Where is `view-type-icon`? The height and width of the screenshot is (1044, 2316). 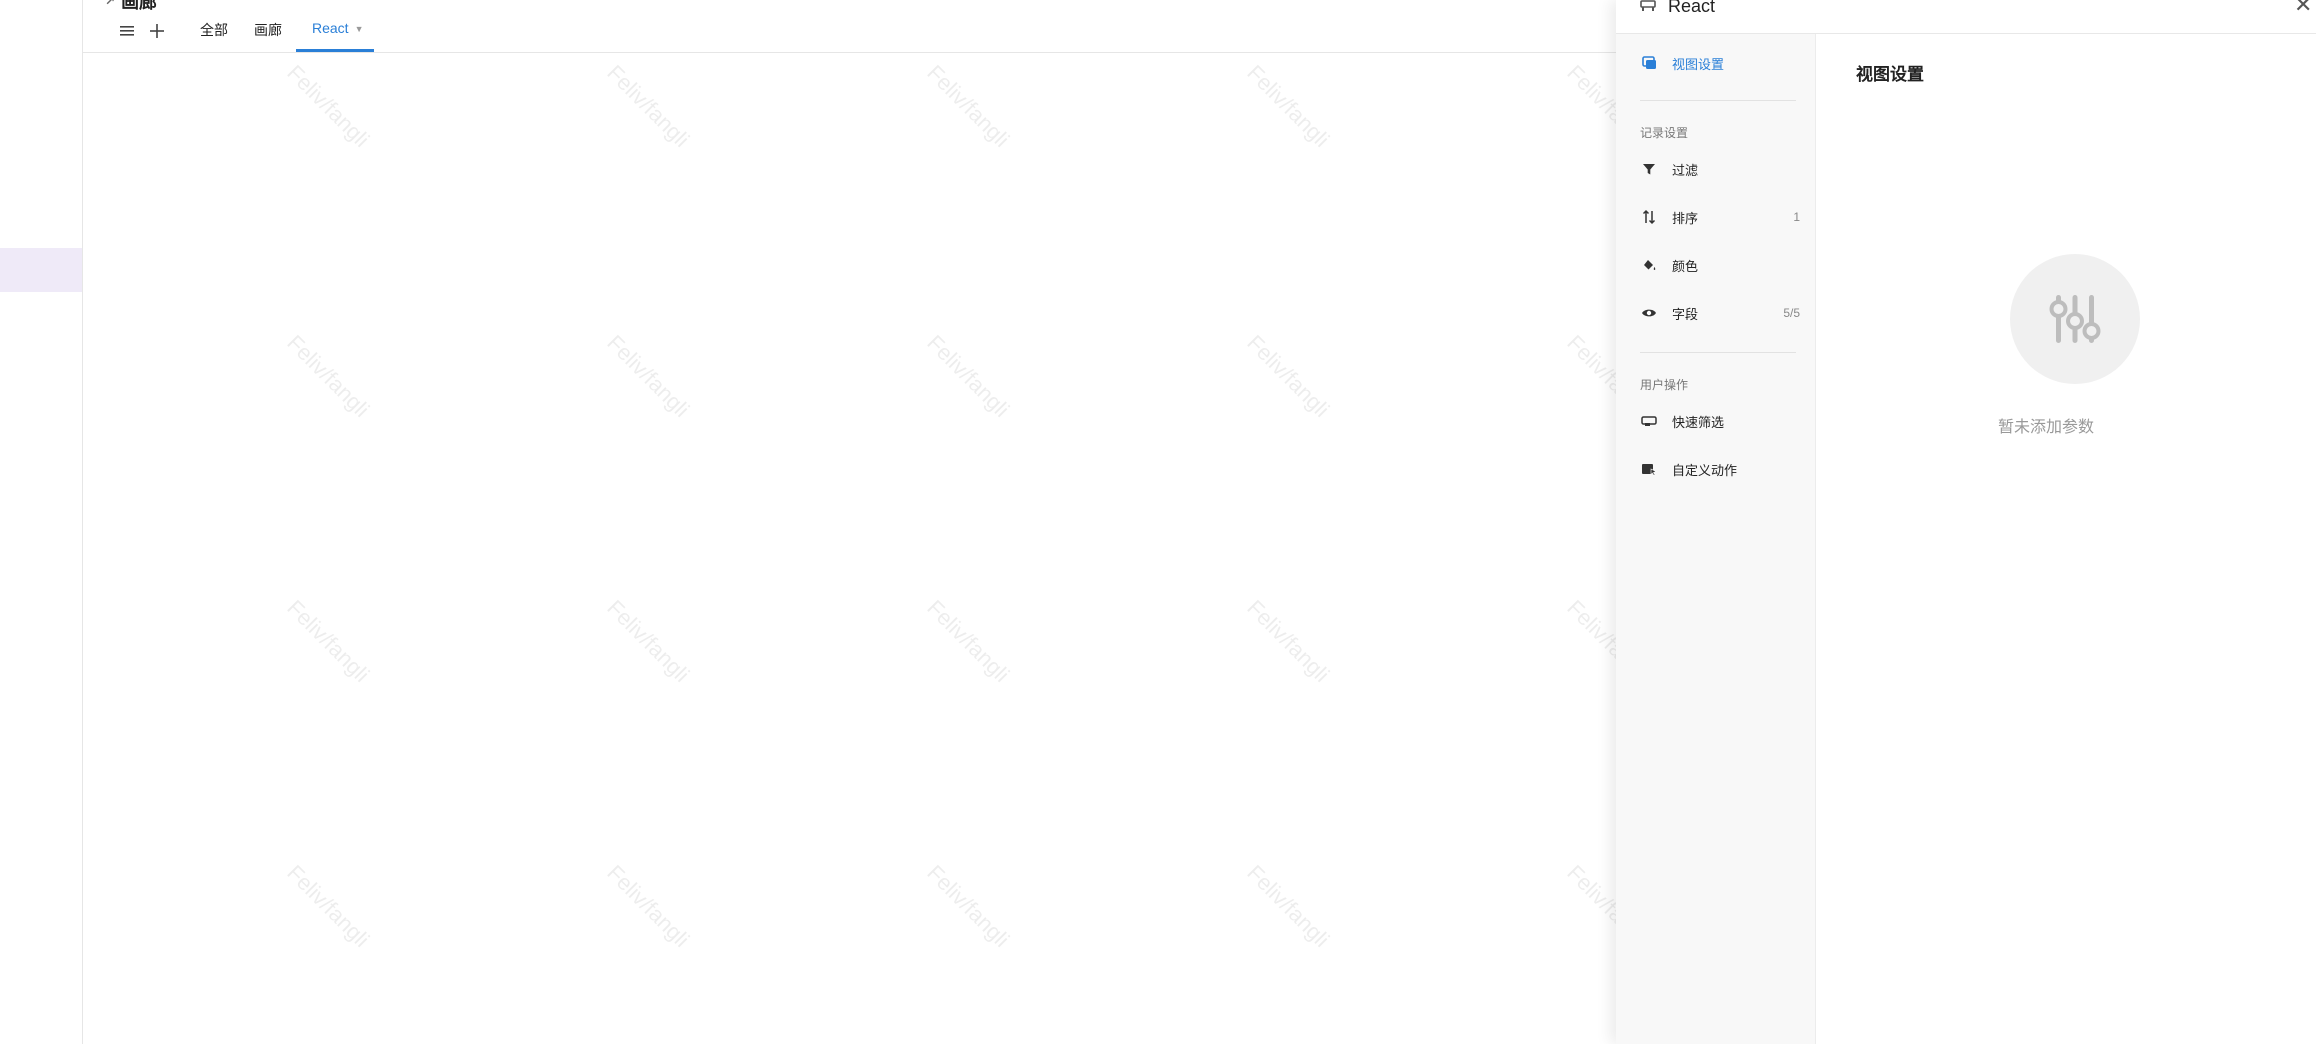 view-type-icon is located at coordinates (1648, 5).